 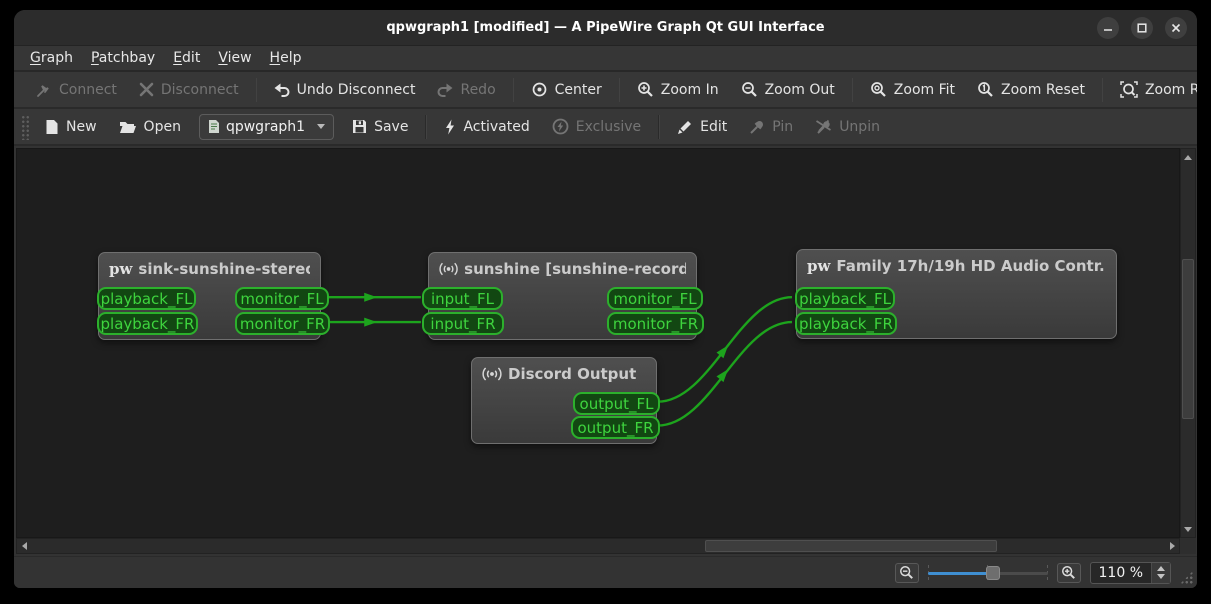 What do you see at coordinates (1188, 157) in the screenshot?
I see `scroll-up-button` at bounding box center [1188, 157].